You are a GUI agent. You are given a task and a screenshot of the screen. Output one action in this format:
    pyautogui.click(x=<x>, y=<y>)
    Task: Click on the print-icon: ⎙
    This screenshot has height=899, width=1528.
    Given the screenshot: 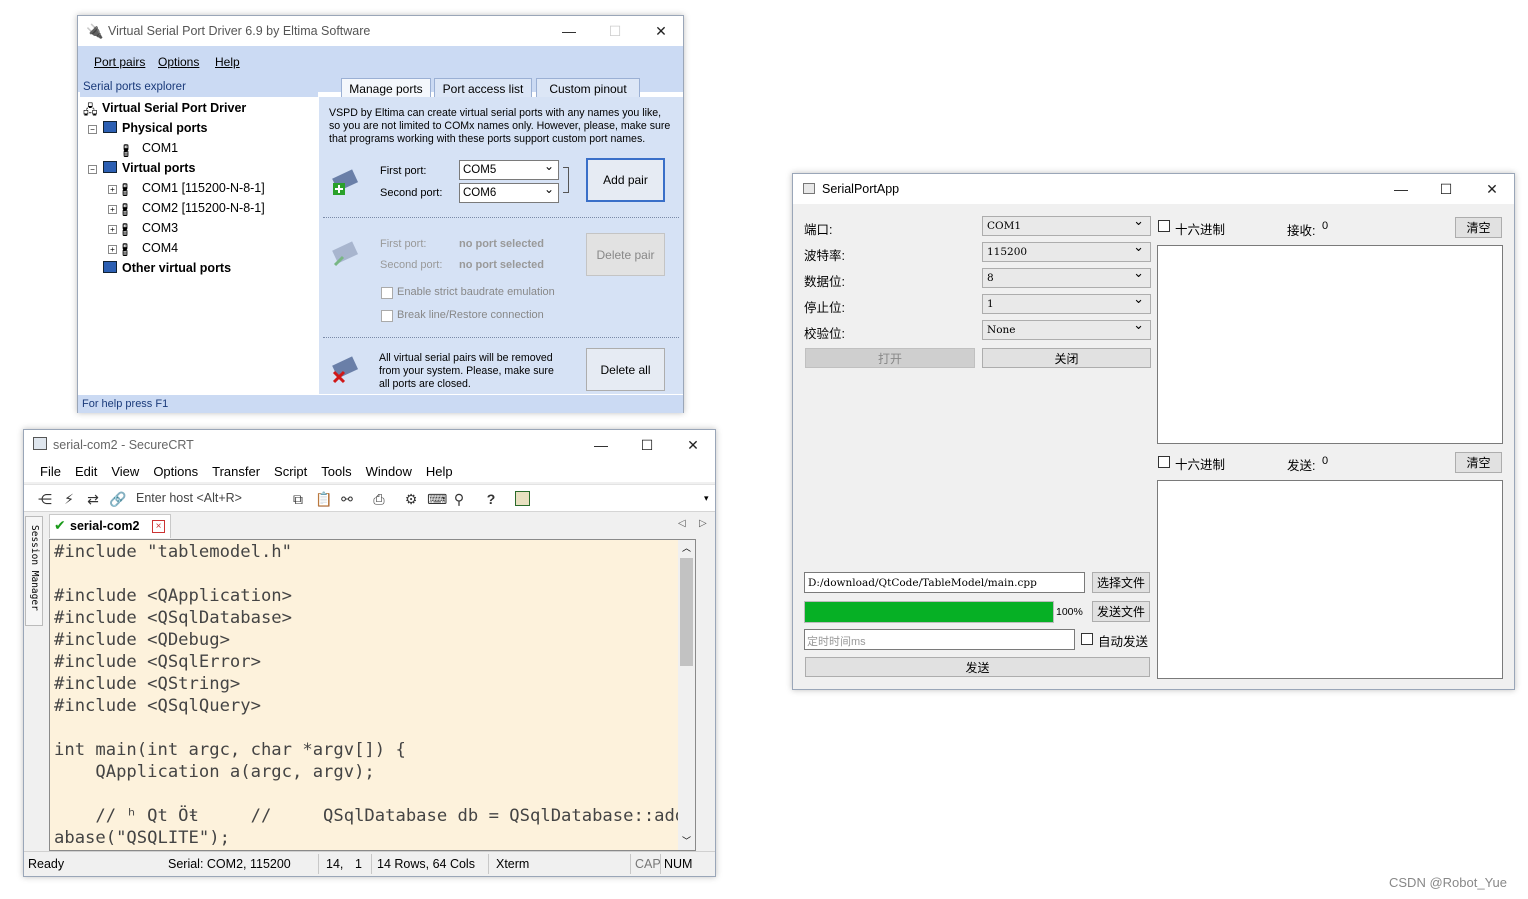 What is the action you would take?
    pyautogui.click(x=379, y=499)
    